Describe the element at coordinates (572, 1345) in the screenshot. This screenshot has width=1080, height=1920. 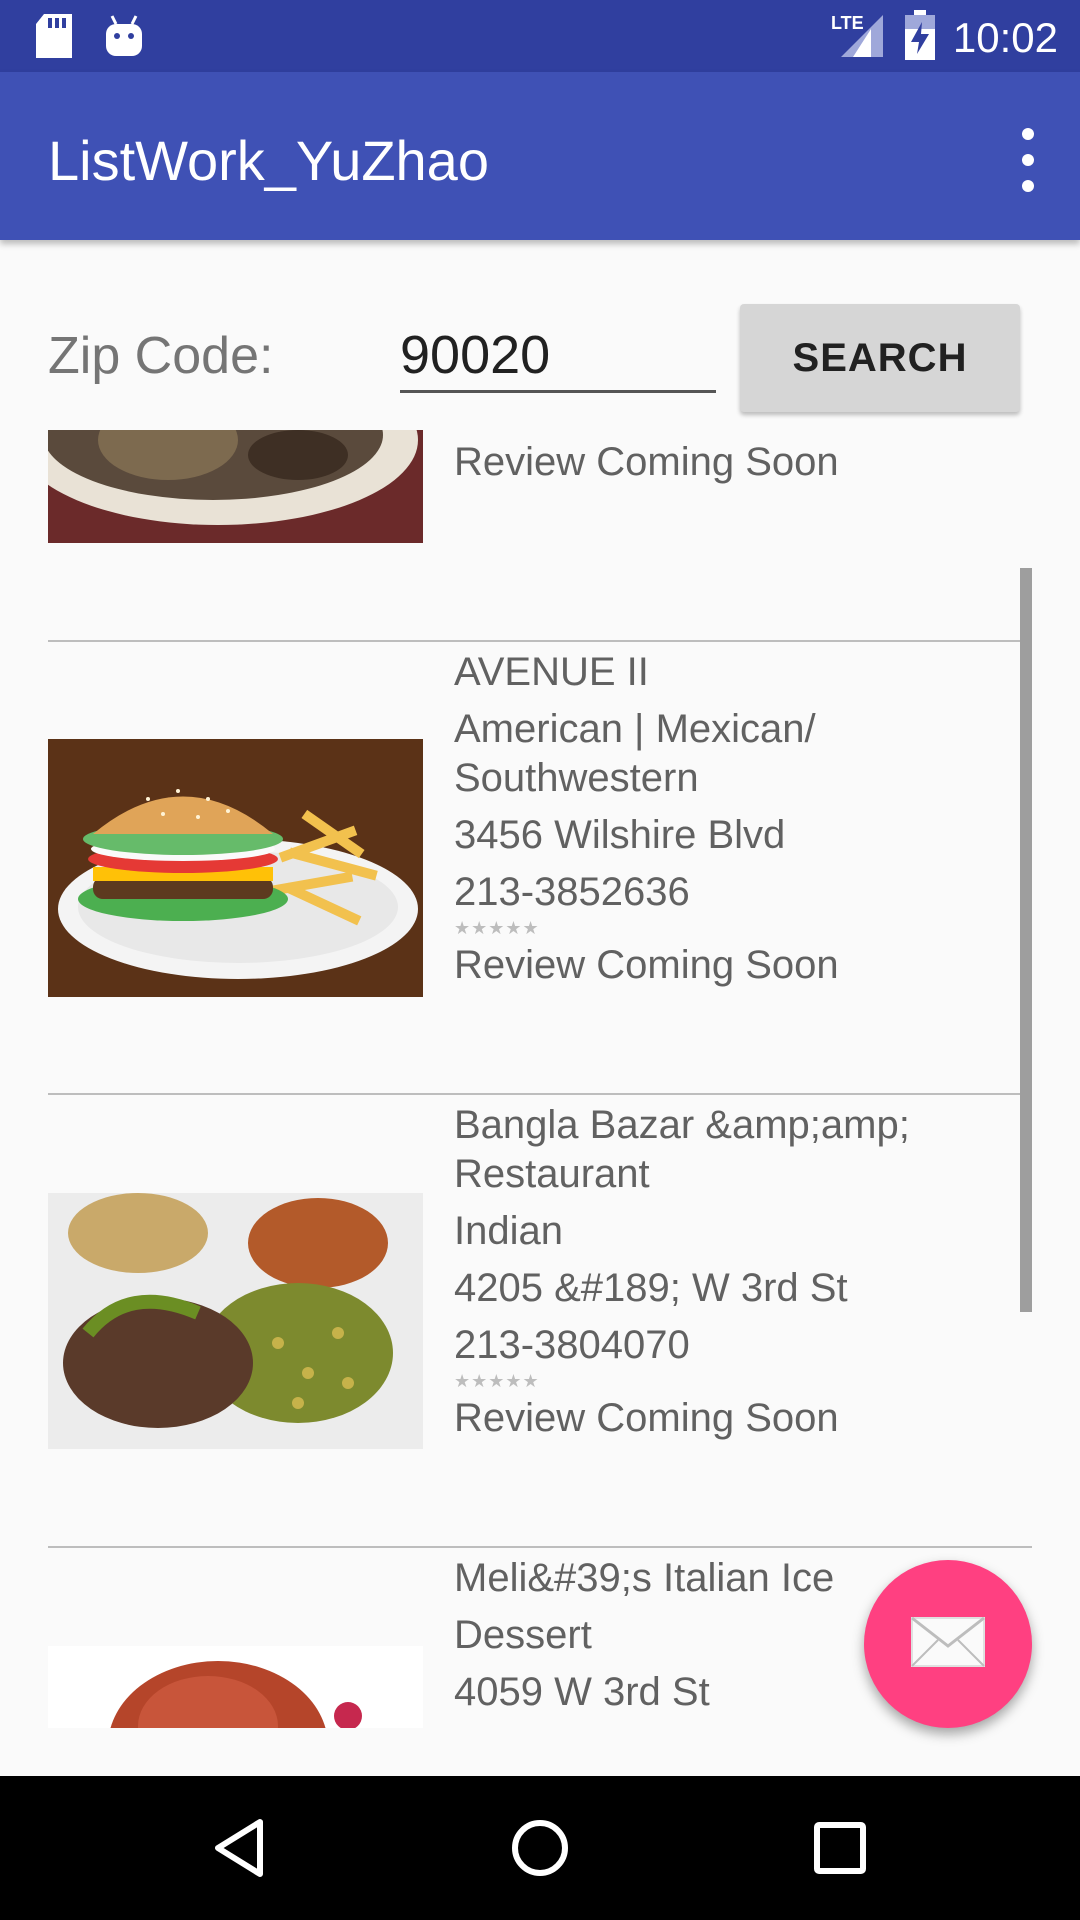
I see `restaurant-phone: 213-3804070` at that location.